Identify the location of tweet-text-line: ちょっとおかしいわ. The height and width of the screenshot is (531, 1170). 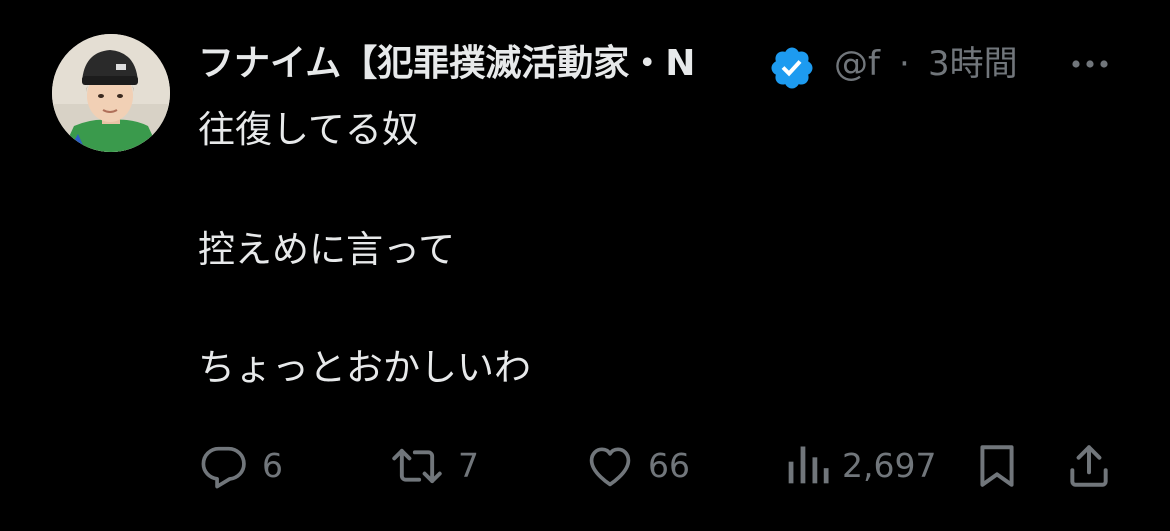
(364, 367).